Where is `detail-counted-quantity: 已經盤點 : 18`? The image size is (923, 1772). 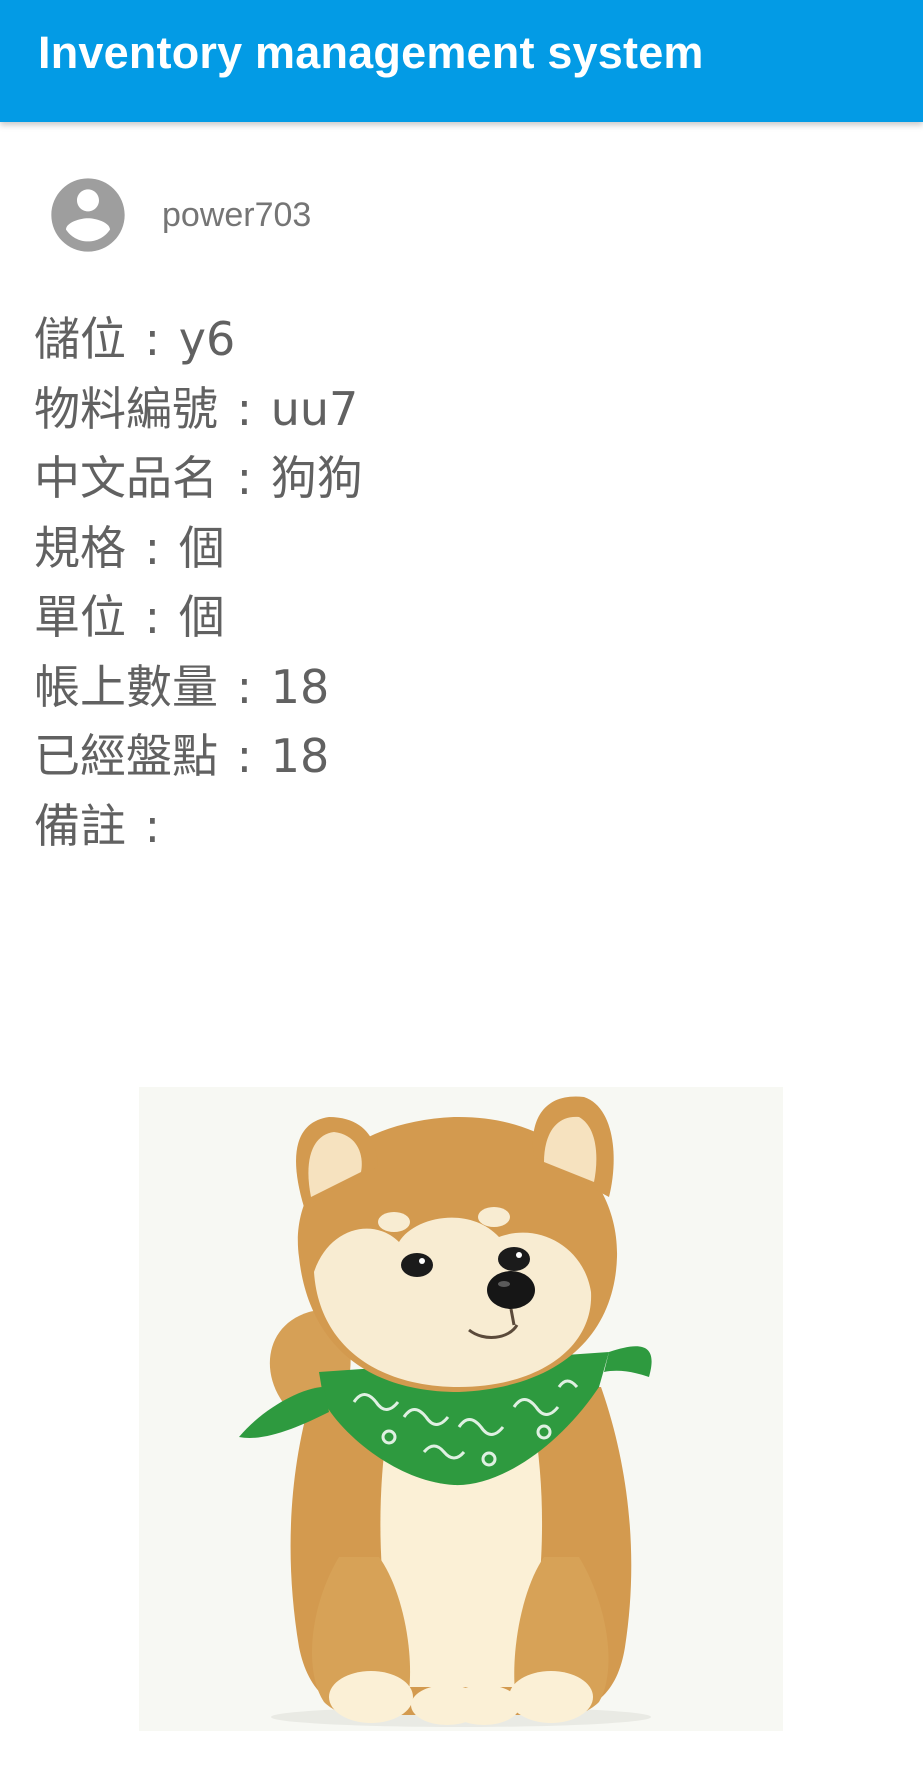 detail-counted-quantity: 已經盤點 : 18 is located at coordinates (464, 757).